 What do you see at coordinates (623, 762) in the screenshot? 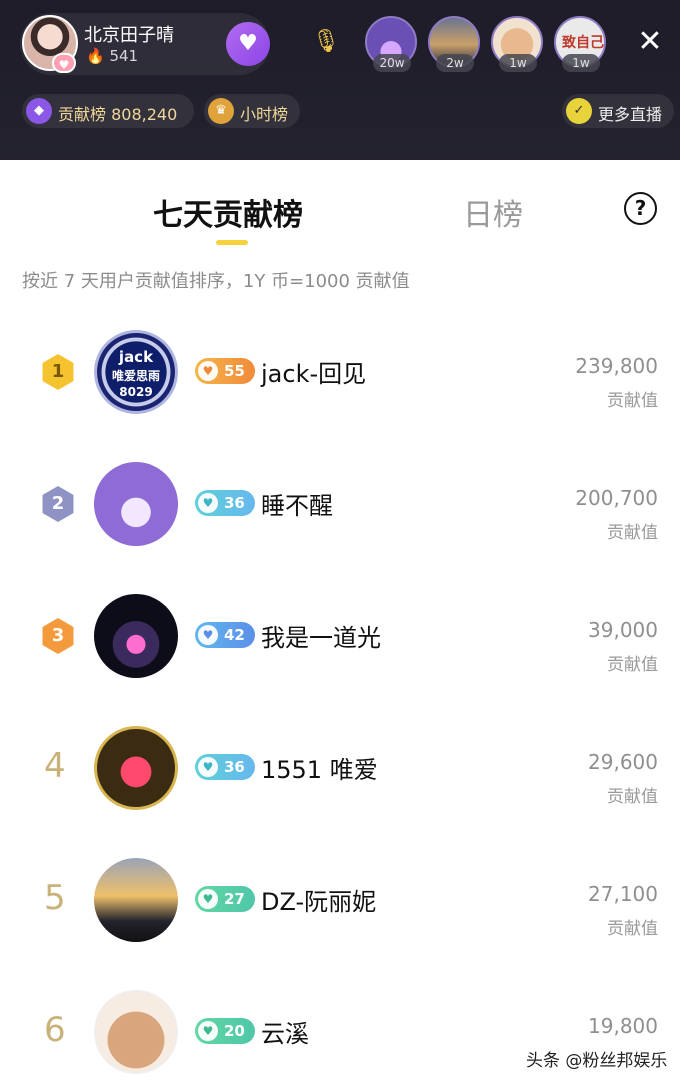
I see `user-score: 29,600` at bounding box center [623, 762].